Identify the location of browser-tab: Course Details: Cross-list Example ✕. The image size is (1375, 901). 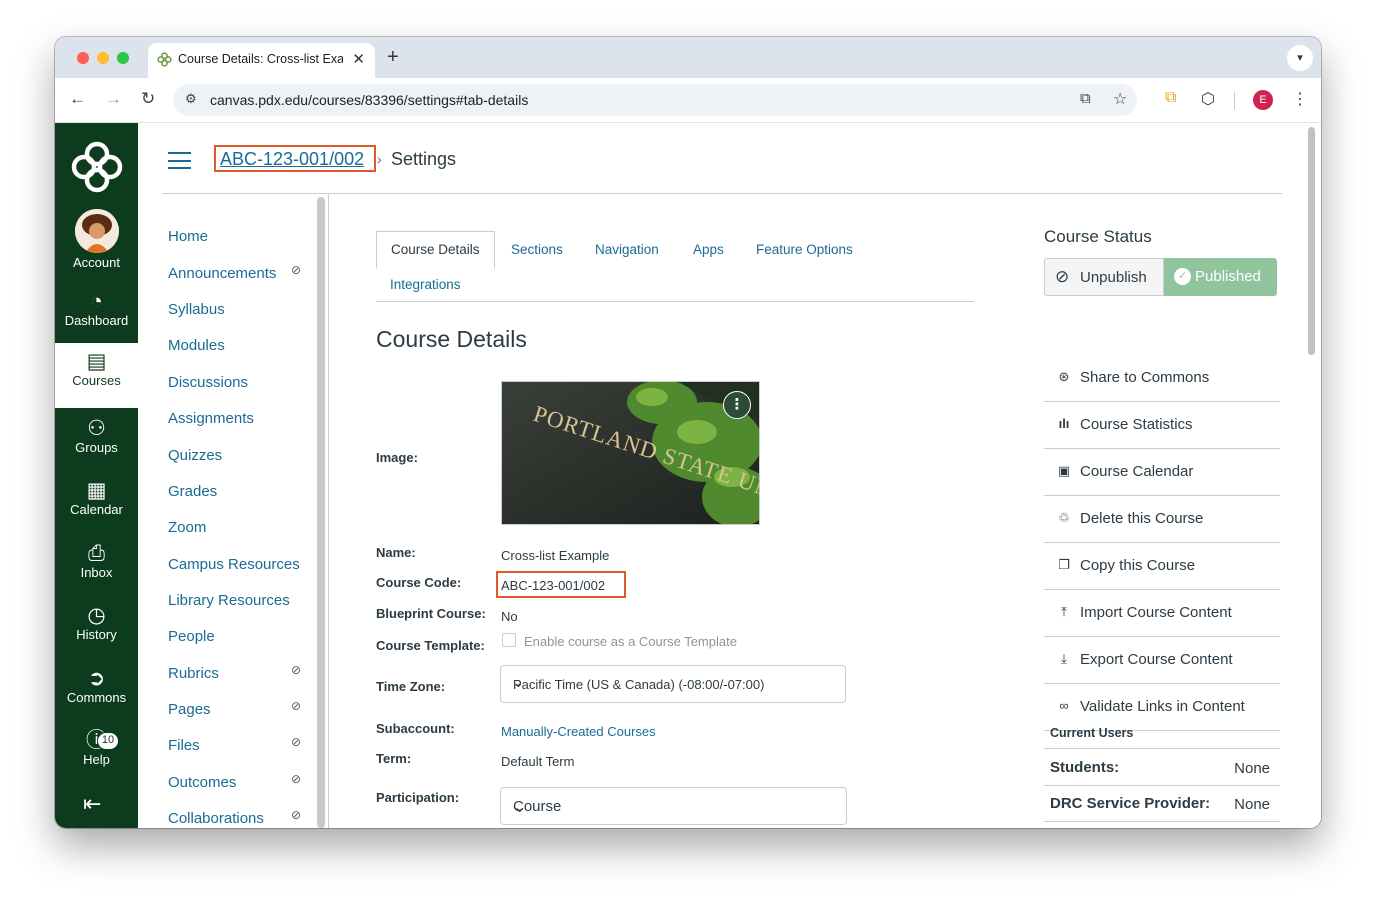
(261, 60).